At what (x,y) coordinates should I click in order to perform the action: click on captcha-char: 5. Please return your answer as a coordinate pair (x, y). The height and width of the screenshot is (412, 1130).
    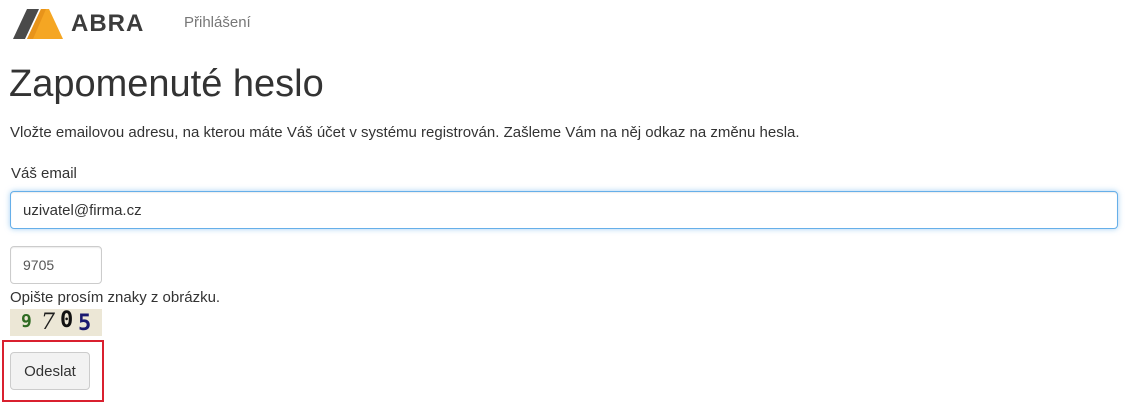
    Looking at the image, I should click on (85, 323).